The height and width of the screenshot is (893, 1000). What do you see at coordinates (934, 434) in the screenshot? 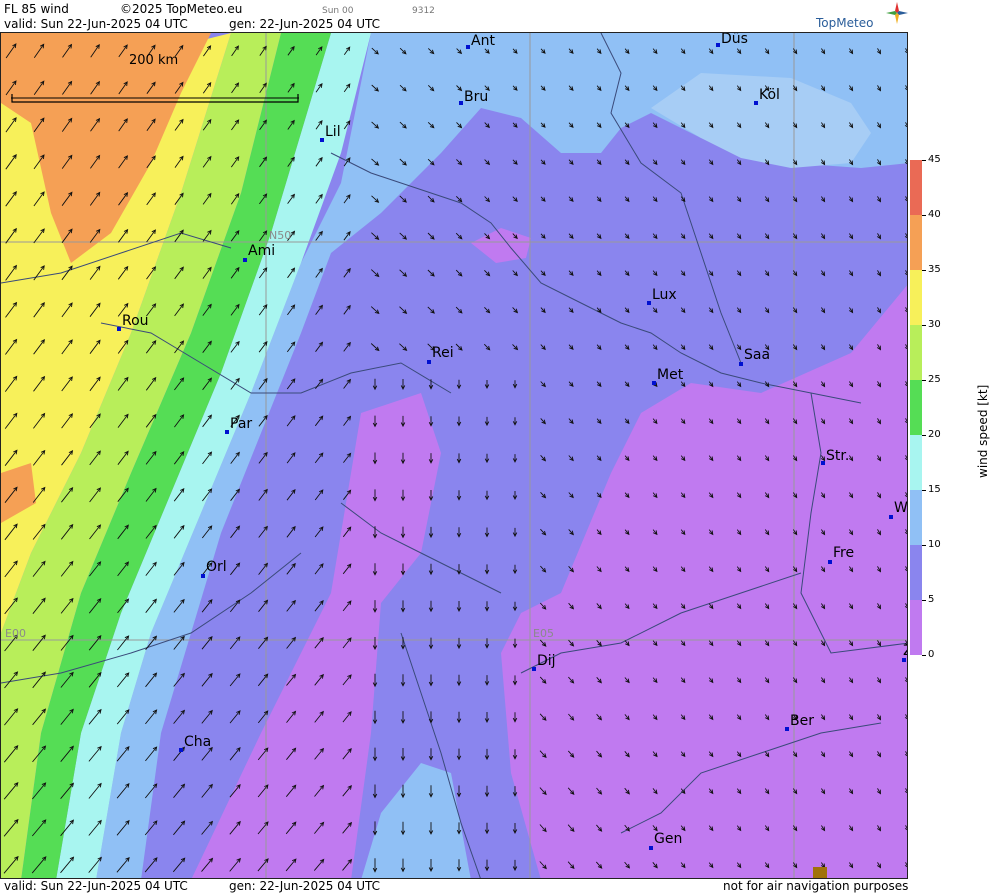
I see `legend-tick-label: 20` at bounding box center [934, 434].